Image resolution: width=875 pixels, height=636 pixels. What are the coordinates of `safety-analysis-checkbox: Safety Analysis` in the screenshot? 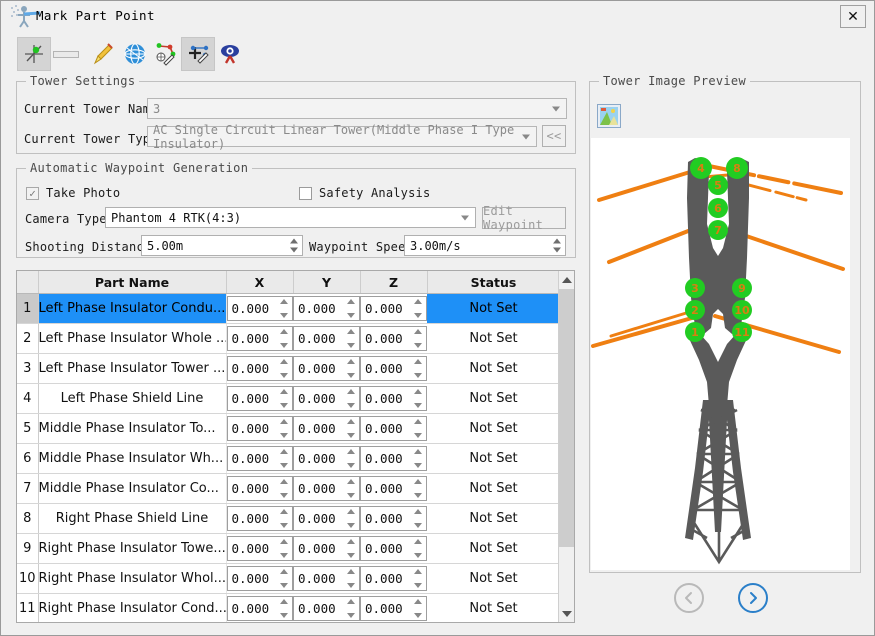 It's located at (364, 193).